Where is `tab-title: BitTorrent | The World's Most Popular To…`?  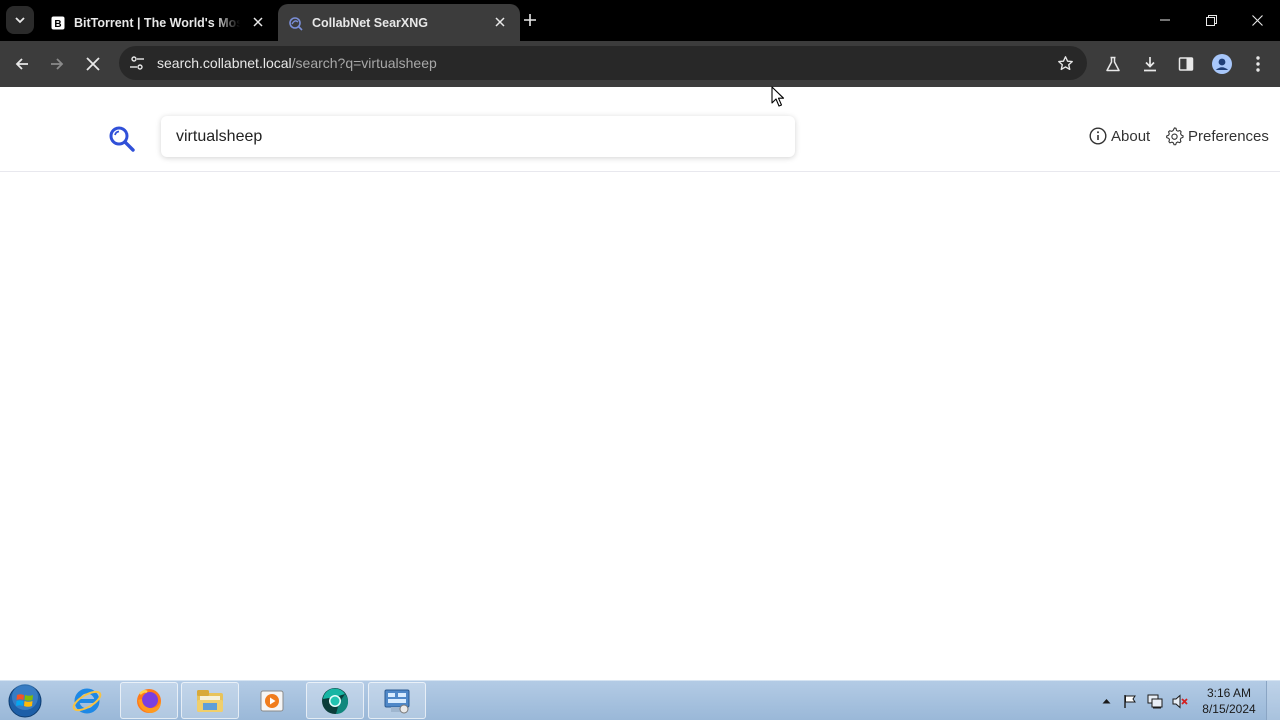
tab-title: BitTorrent | The World's Most Popular To… is located at coordinates (157, 22).